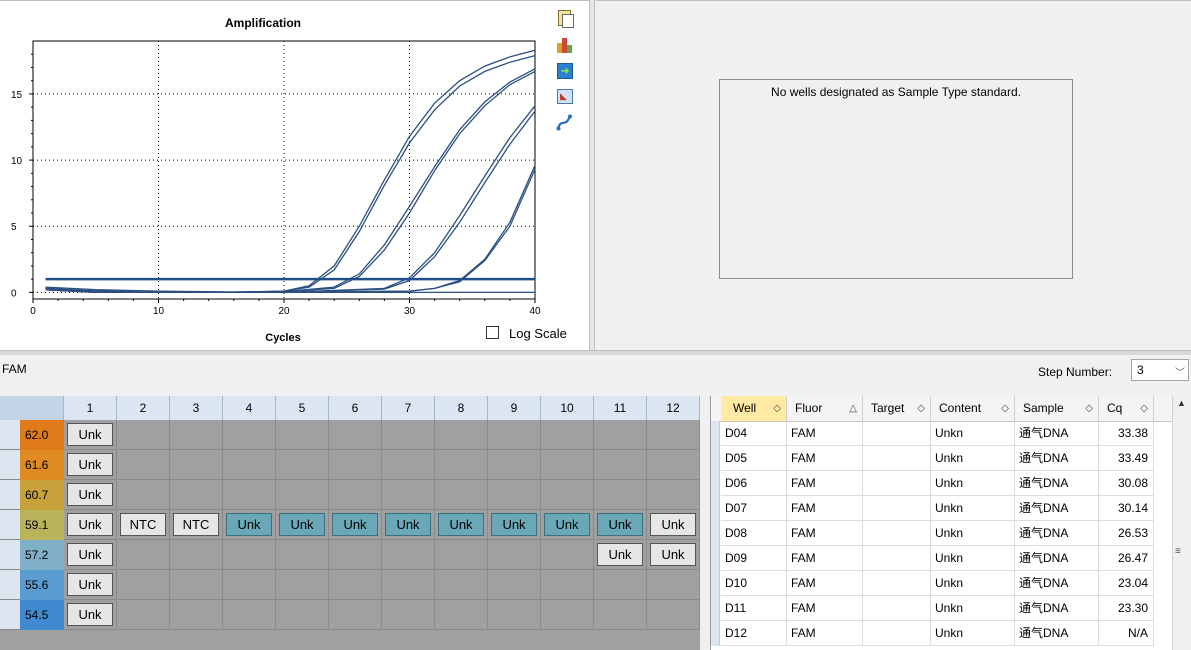  Describe the element at coordinates (620, 408) in the screenshot. I see `plate-column-header: 11` at that location.